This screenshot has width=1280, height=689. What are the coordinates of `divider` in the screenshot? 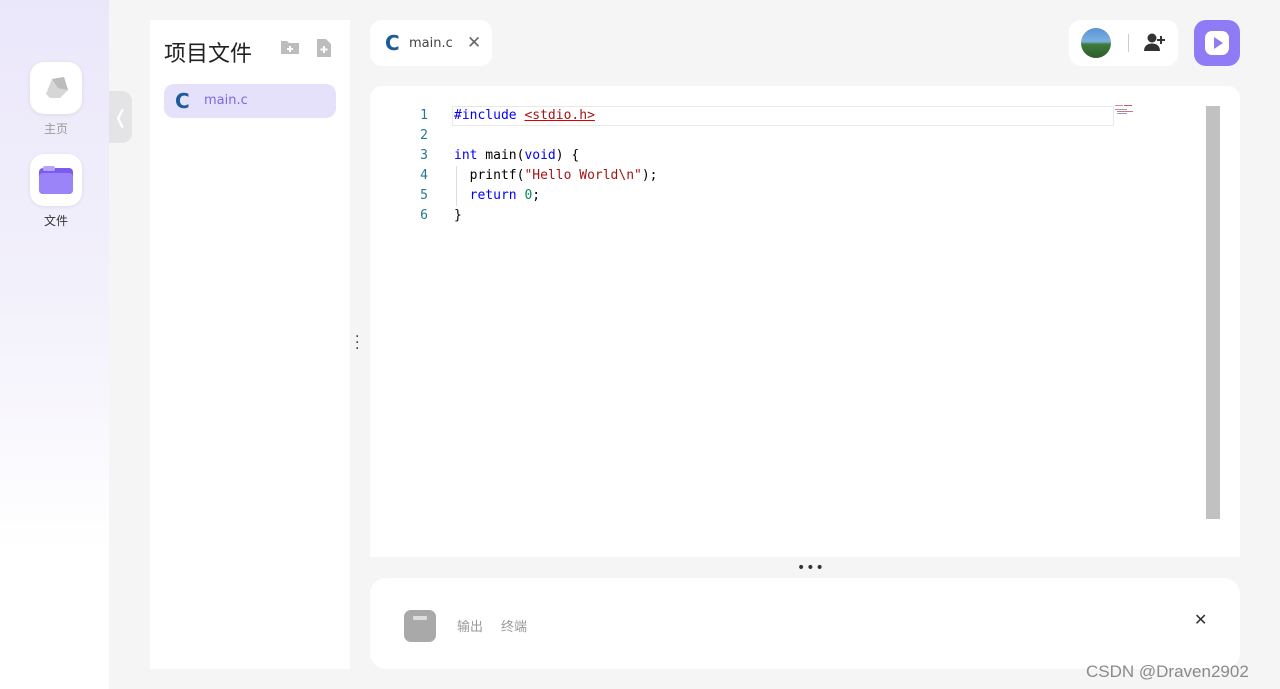 It's located at (1128, 43).